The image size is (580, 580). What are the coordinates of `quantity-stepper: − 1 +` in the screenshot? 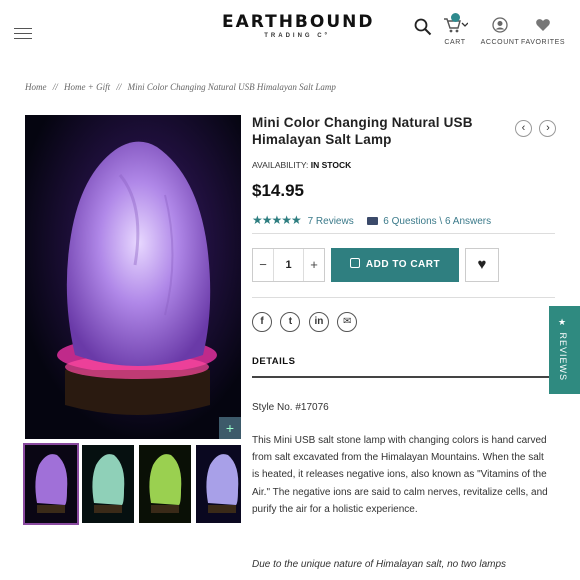 It's located at (288, 265).